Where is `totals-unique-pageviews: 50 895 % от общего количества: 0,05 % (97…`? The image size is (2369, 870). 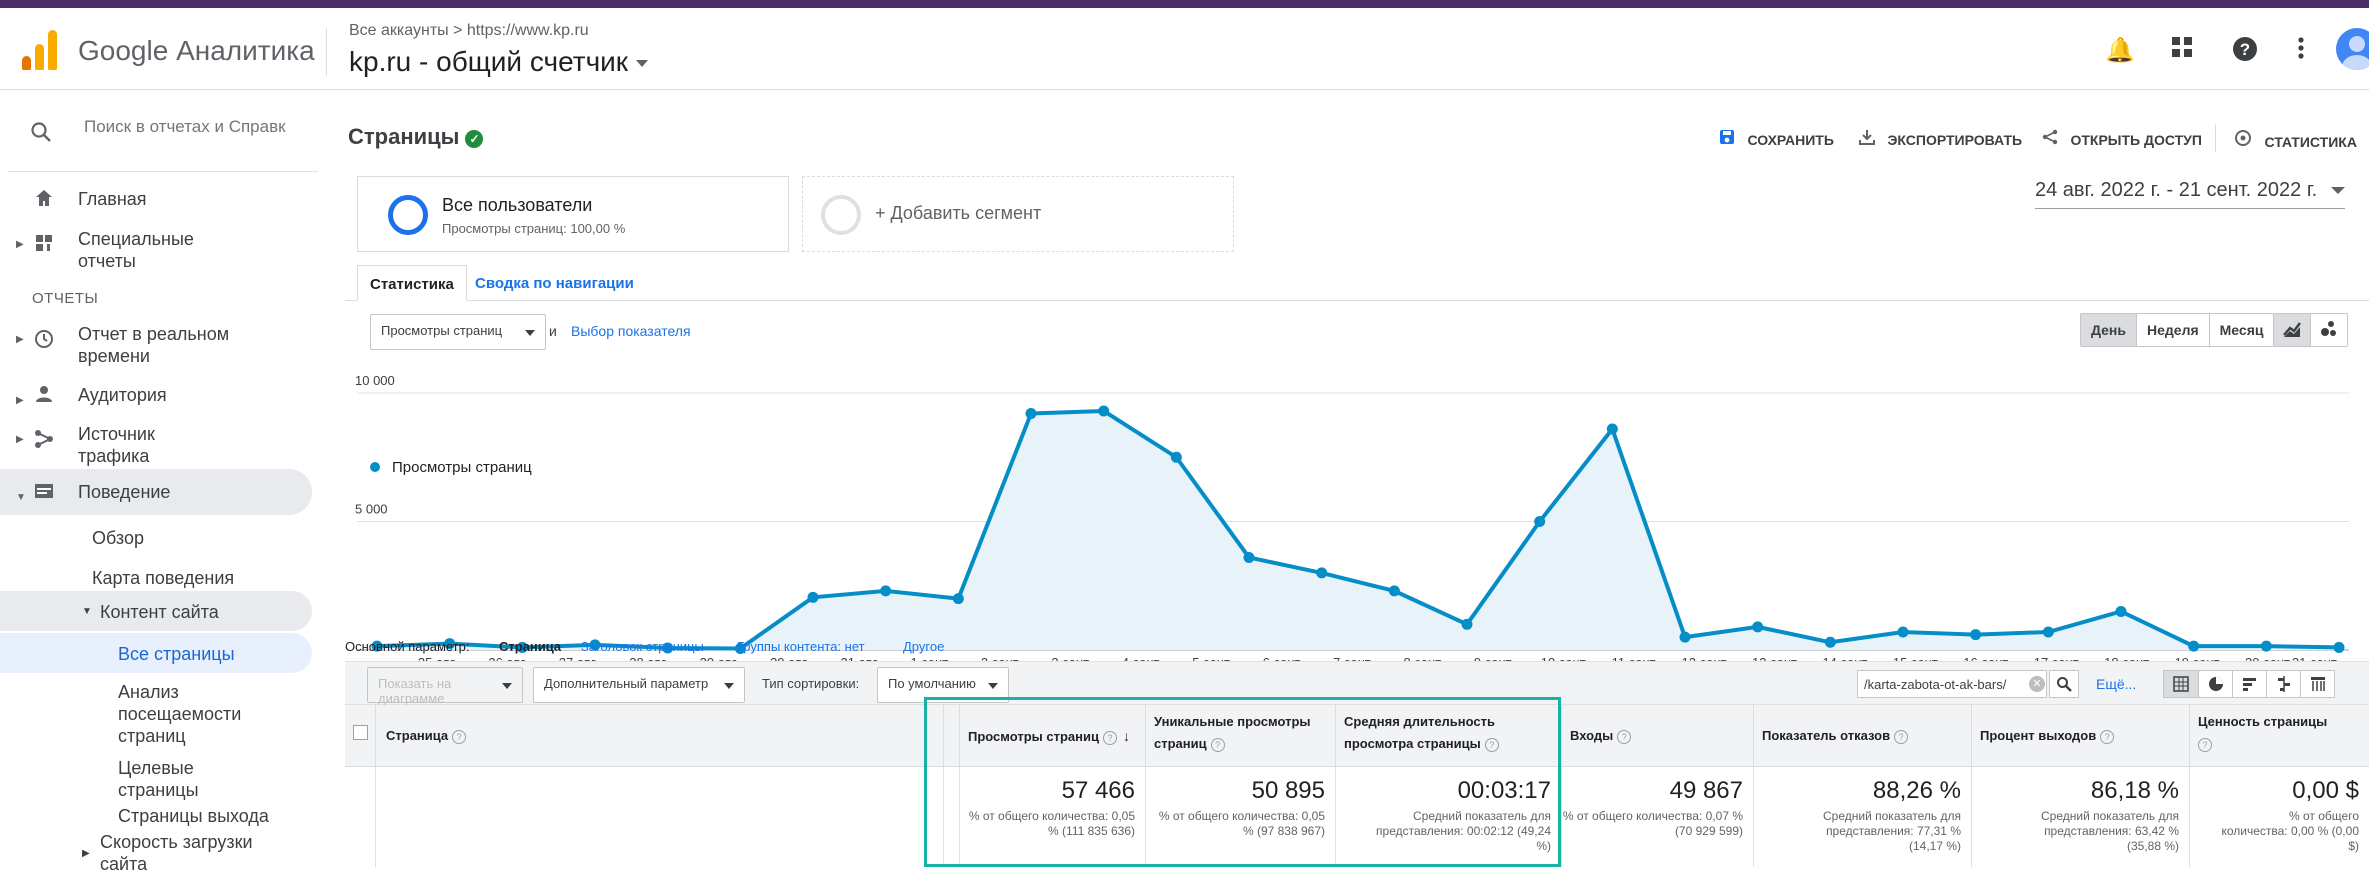 totals-unique-pageviews: 50 895 % от общего количества: 0,05 % (97… is located at coordinates (1240, 817).